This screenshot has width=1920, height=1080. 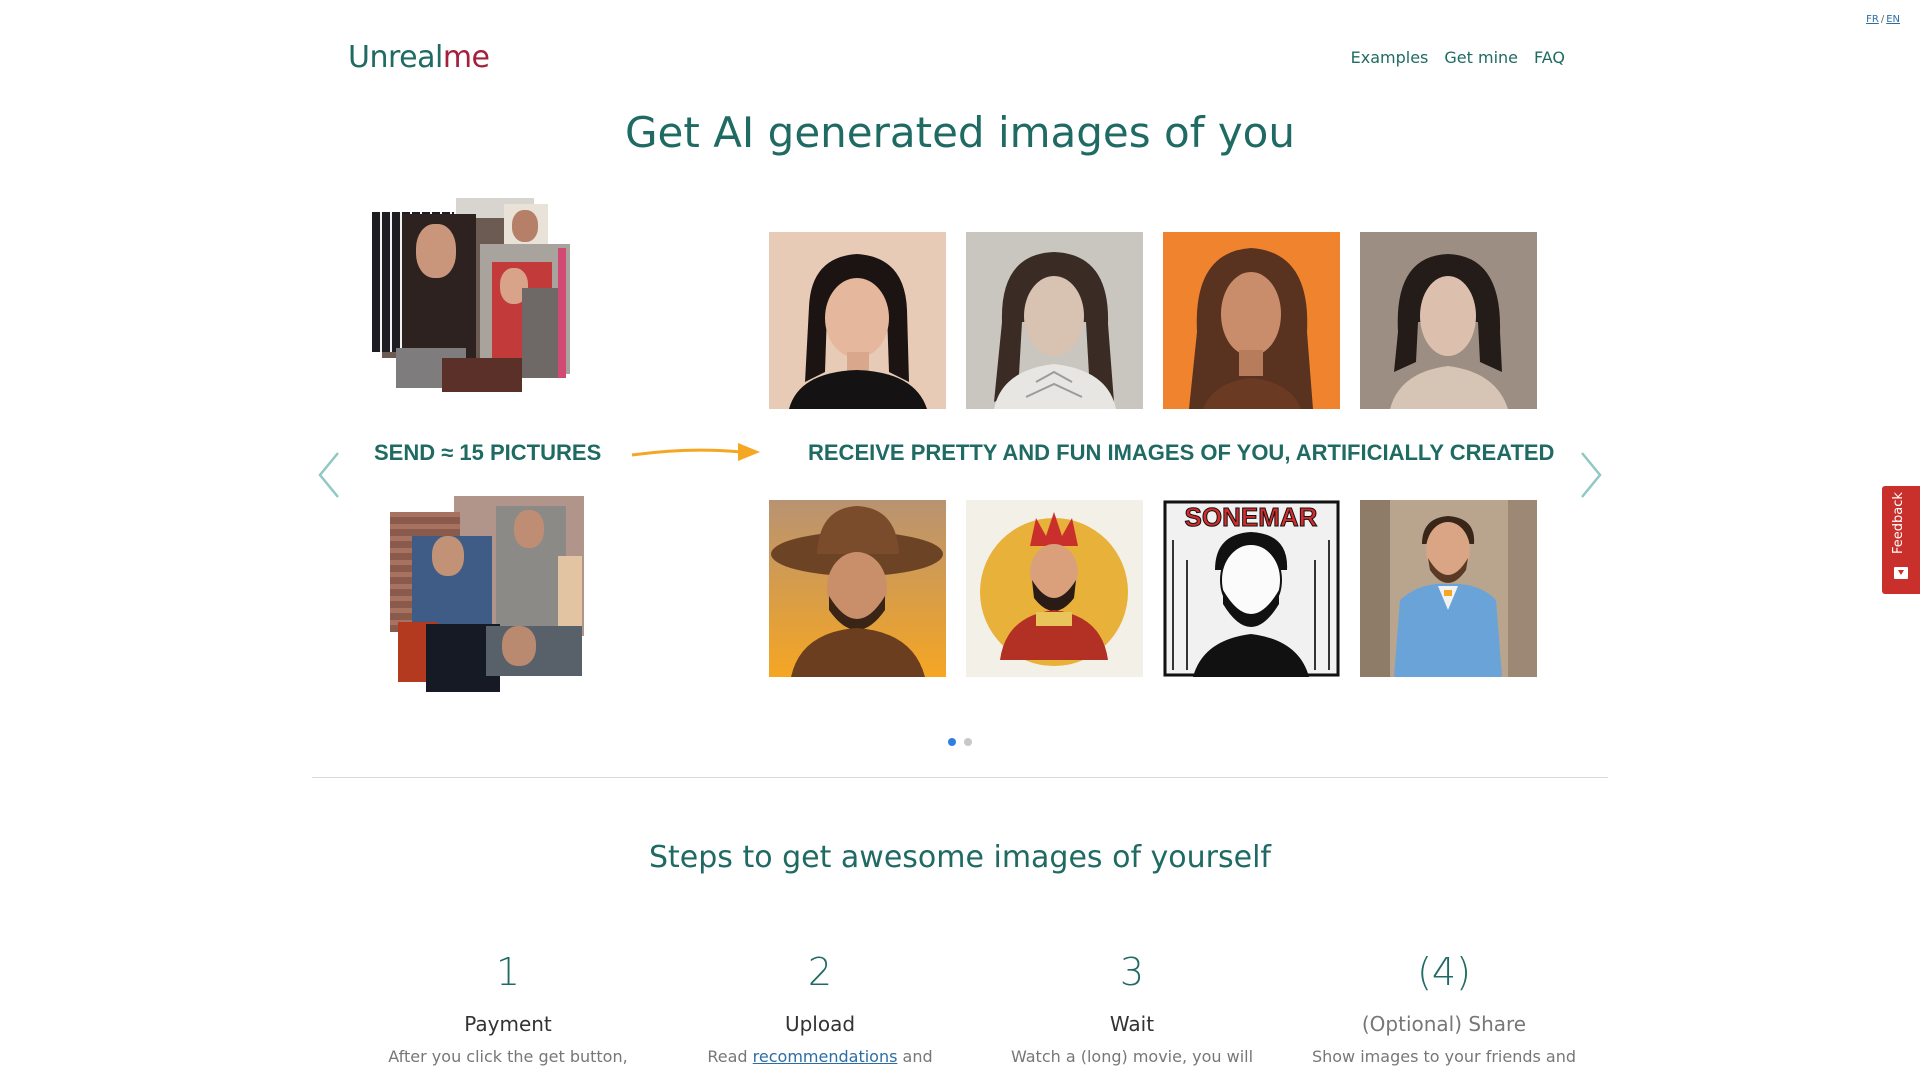 I want to click on lang-fr-link: FR, so click(x=1872, y=19).